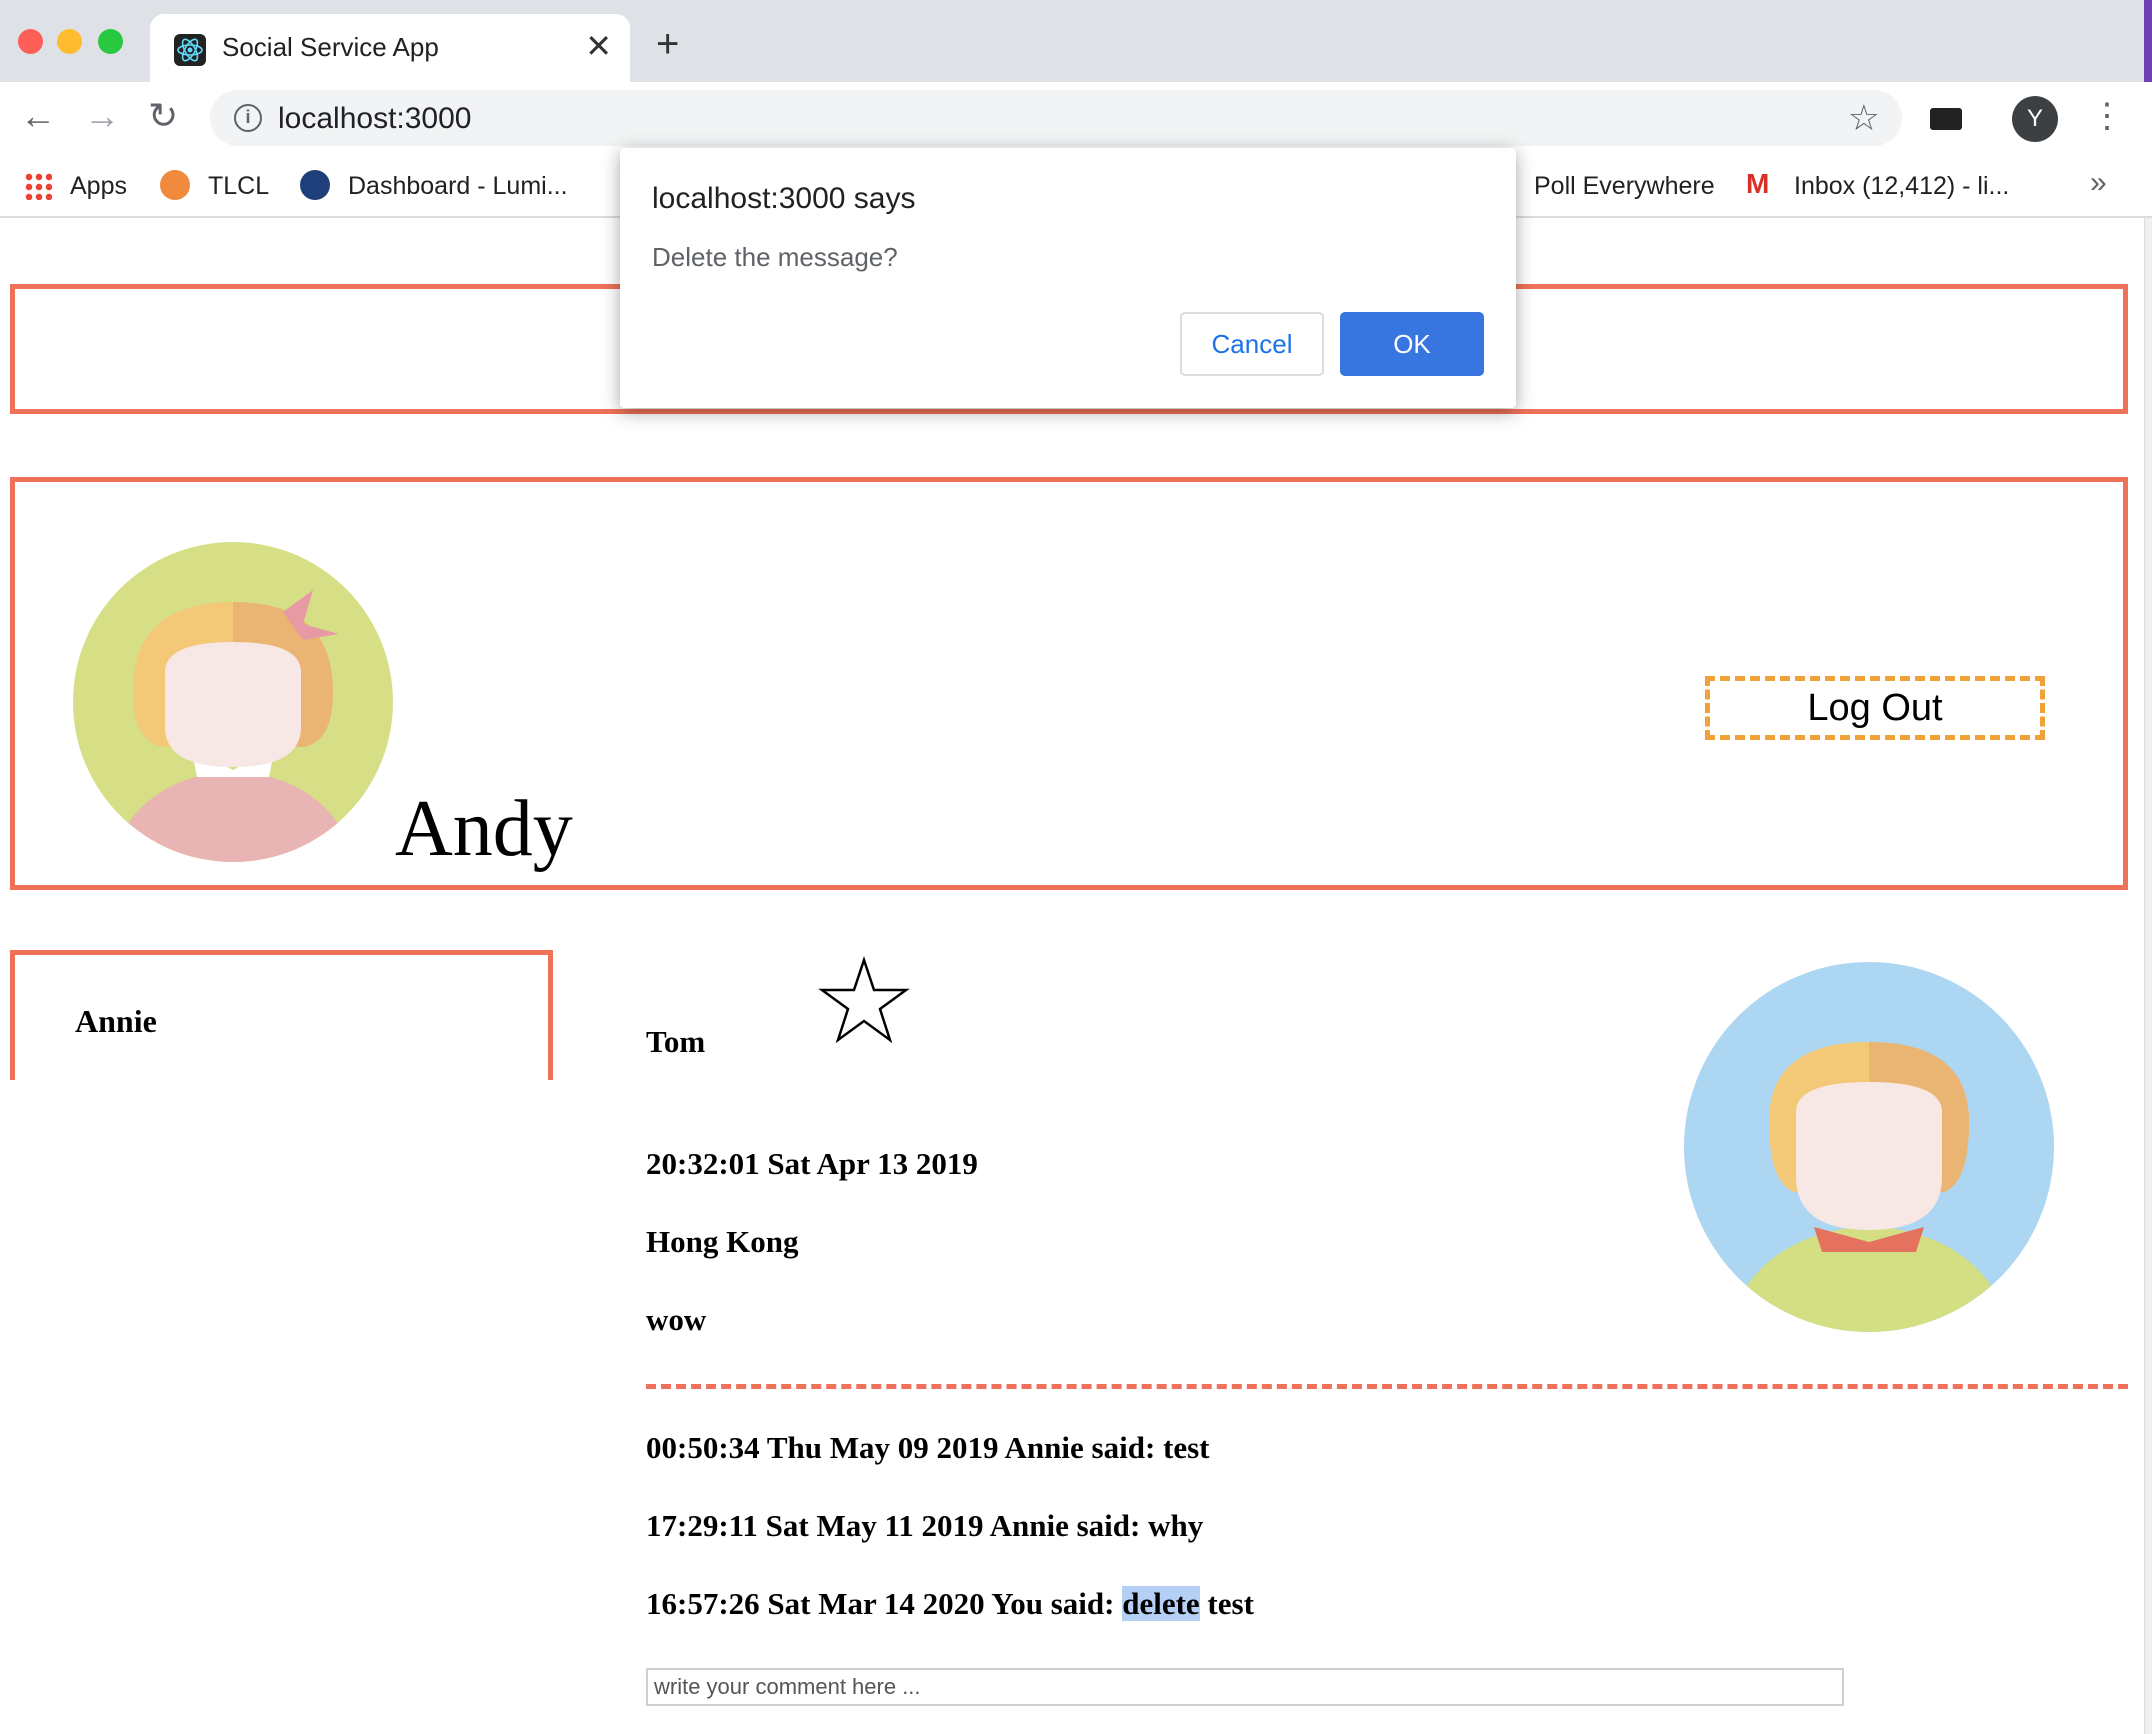 The width and height of the screenshot is (2152, 1734). Describe the element at coordinates (1864, 118) in the screenshot. I see `bookmark-star-icon: ☆` at that location.